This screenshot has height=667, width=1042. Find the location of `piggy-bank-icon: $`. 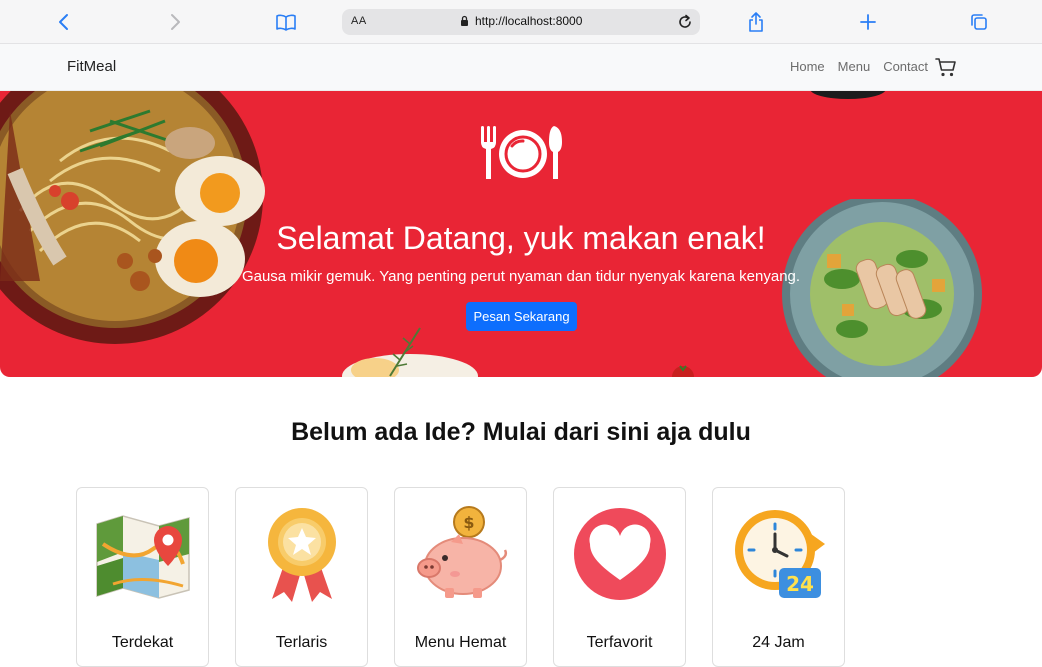

piggy-bank-icon: $ is located at coordinates (462, 552).